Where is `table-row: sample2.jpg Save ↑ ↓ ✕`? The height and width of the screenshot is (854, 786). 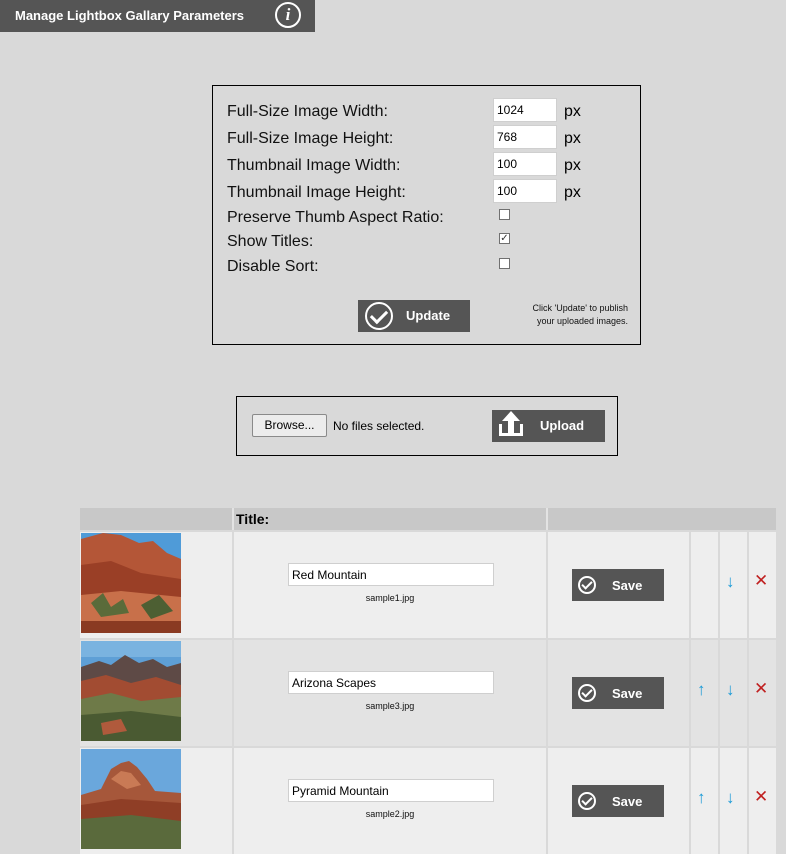
table-row: sample2.jpg Save ↑ ↓ ✕ is located at coordinates (428, 801).